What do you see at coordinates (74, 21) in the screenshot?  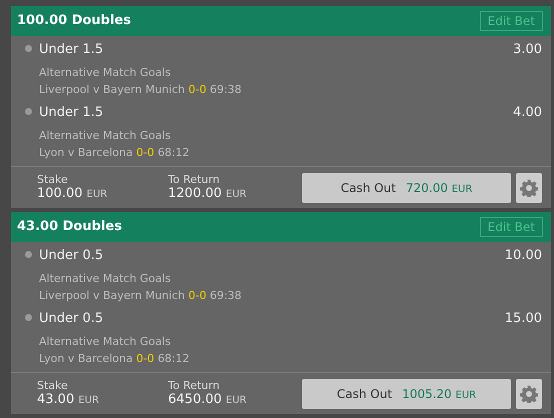 I see `bet-title: 100.00 Doubles` at bounding box center [74, 21].